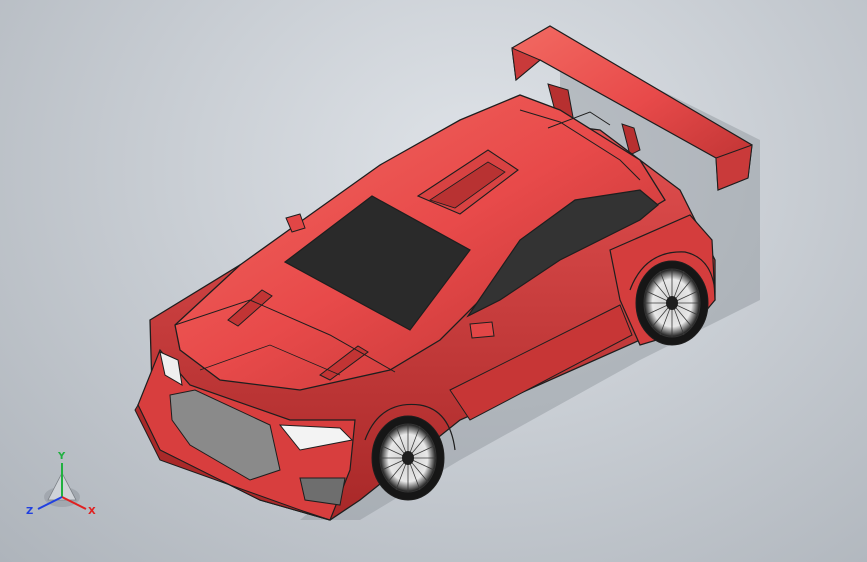 The width and height of the screenshot is (867, 562). What do you see at coordinates (61, 484) in the screenshot?
I see `axis-triad: Y X Z` at bounding box center [61, 484].